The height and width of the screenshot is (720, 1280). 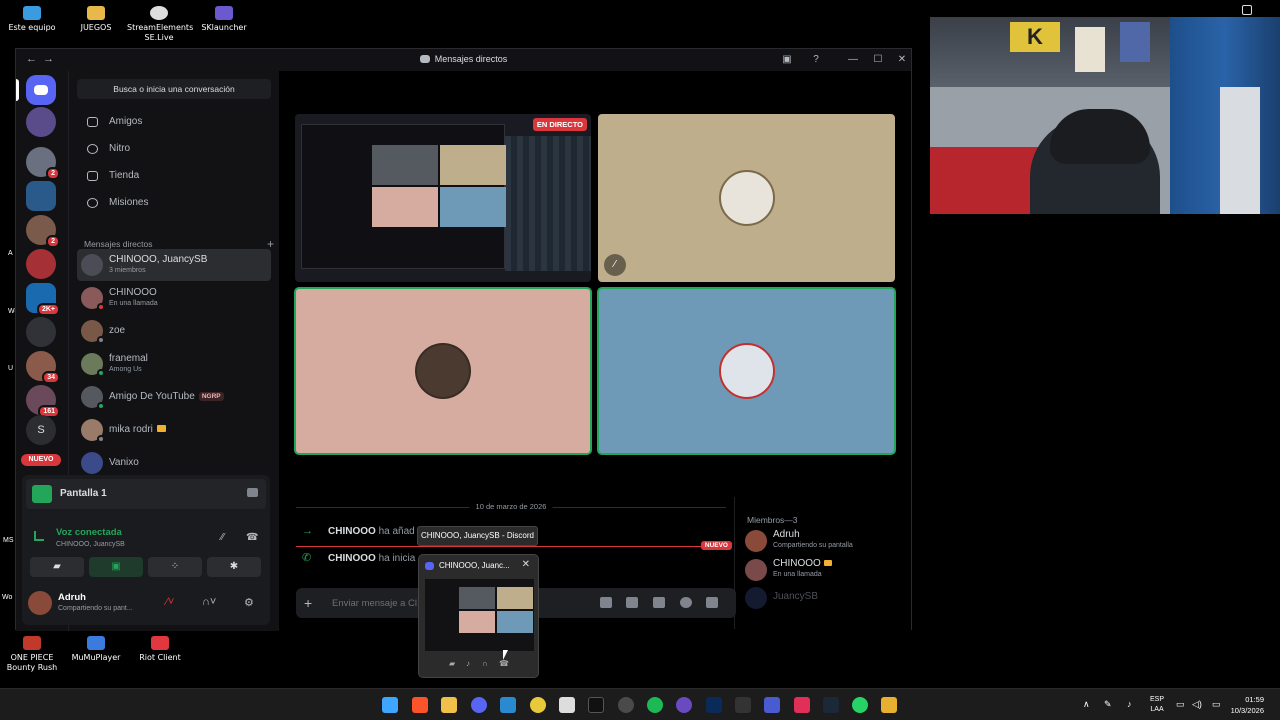 I want to click on nav-quests: Misiones, so click(x=174, y=203).